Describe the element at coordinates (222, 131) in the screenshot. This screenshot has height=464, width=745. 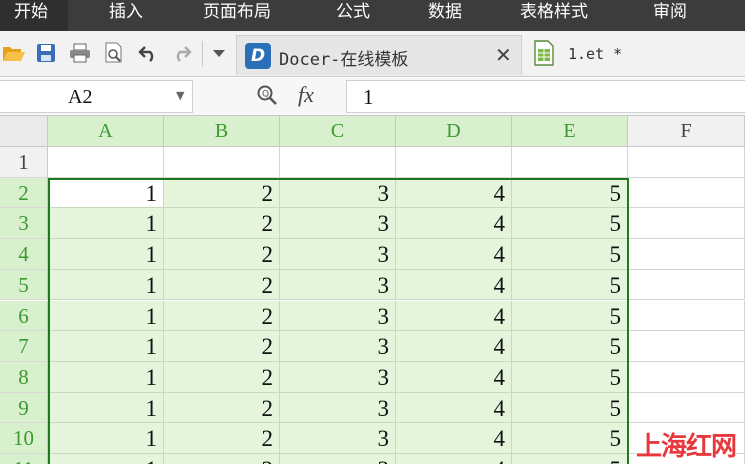
I see `column-header-b: B` at that location.